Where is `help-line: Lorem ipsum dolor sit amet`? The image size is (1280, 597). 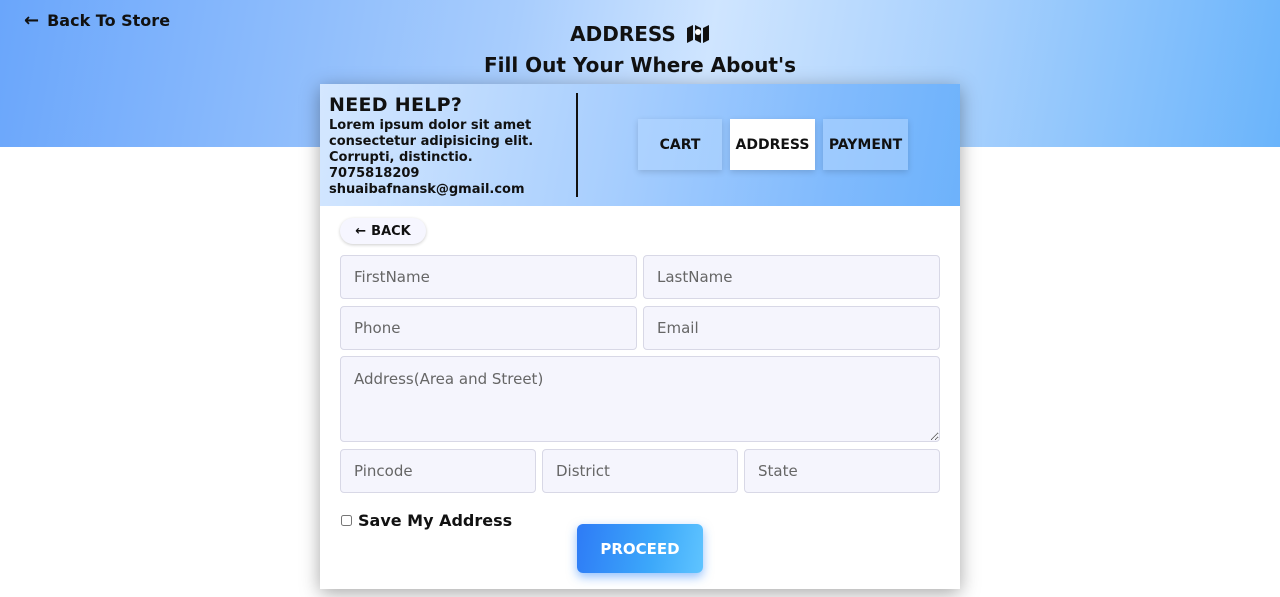 help-line: Lorem ipsum dolor sit amet is located at coordinates (430, 125).